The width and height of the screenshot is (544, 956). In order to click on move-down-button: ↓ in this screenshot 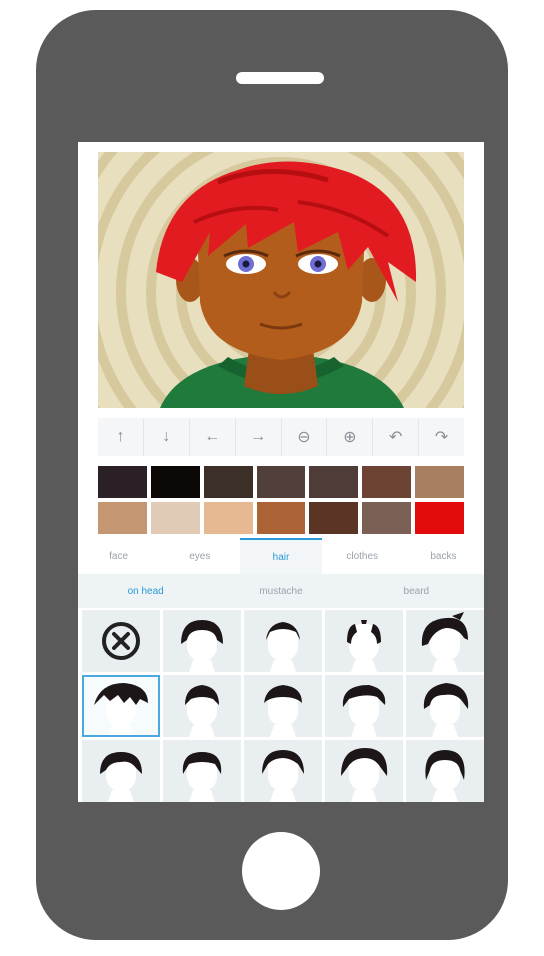, I will do `click(166, 437)`.